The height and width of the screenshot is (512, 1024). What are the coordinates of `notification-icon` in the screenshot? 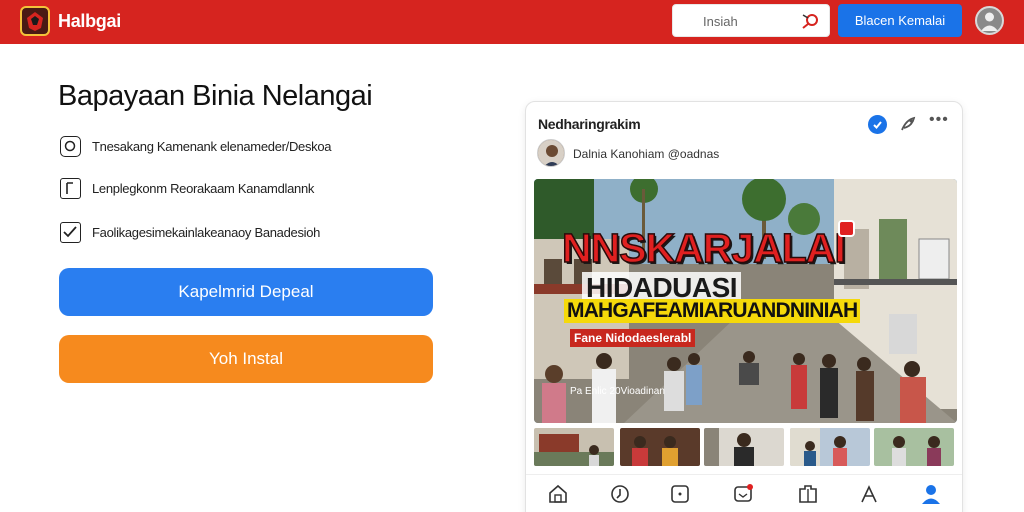 It's located at (743, 494).